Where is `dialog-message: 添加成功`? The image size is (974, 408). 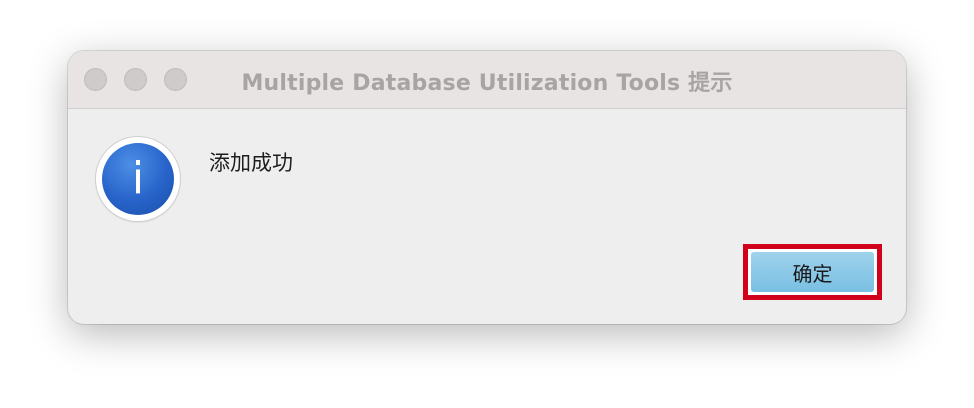 dialog-message: 添加成功 is located at coordinates (251, 163).